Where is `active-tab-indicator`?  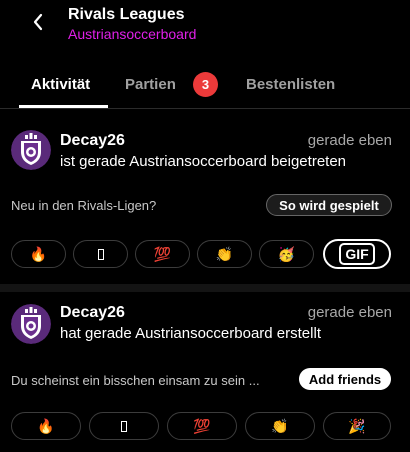
active-tab-indicator is located at coordinates (63, 106).